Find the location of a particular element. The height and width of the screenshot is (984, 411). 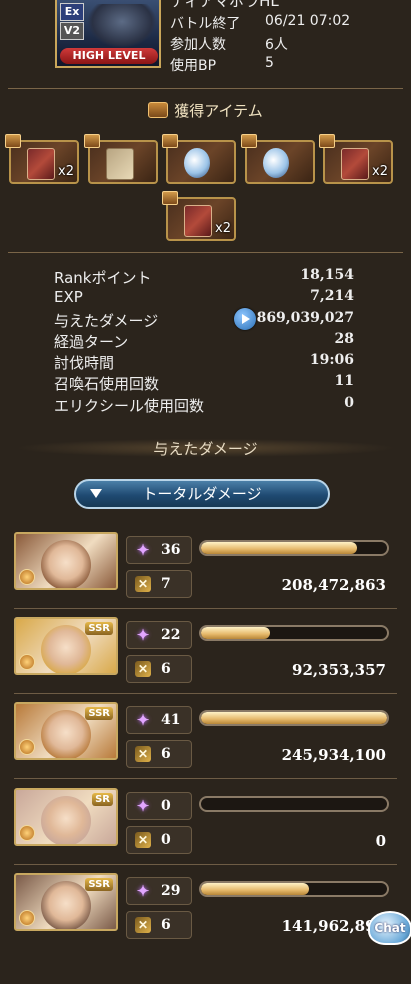

skill-count-box: ✦ 41 is located at coordinates (159, 720).